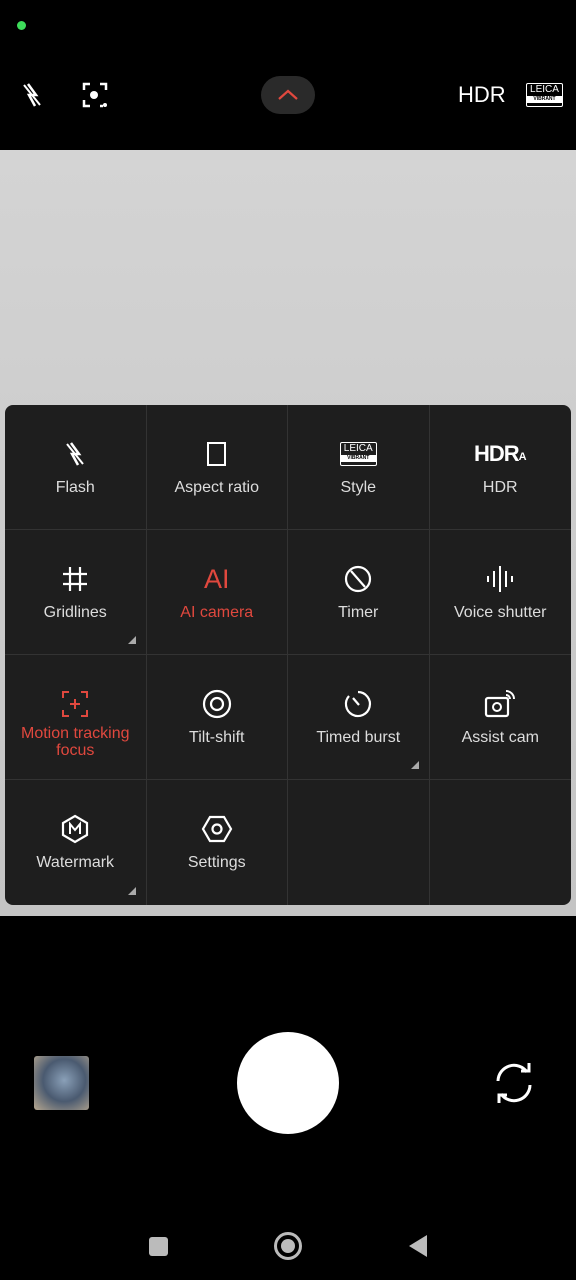 The width and height of the screenshot is (576, 1280). I want to click on flash-off-button, so click(32, 95).